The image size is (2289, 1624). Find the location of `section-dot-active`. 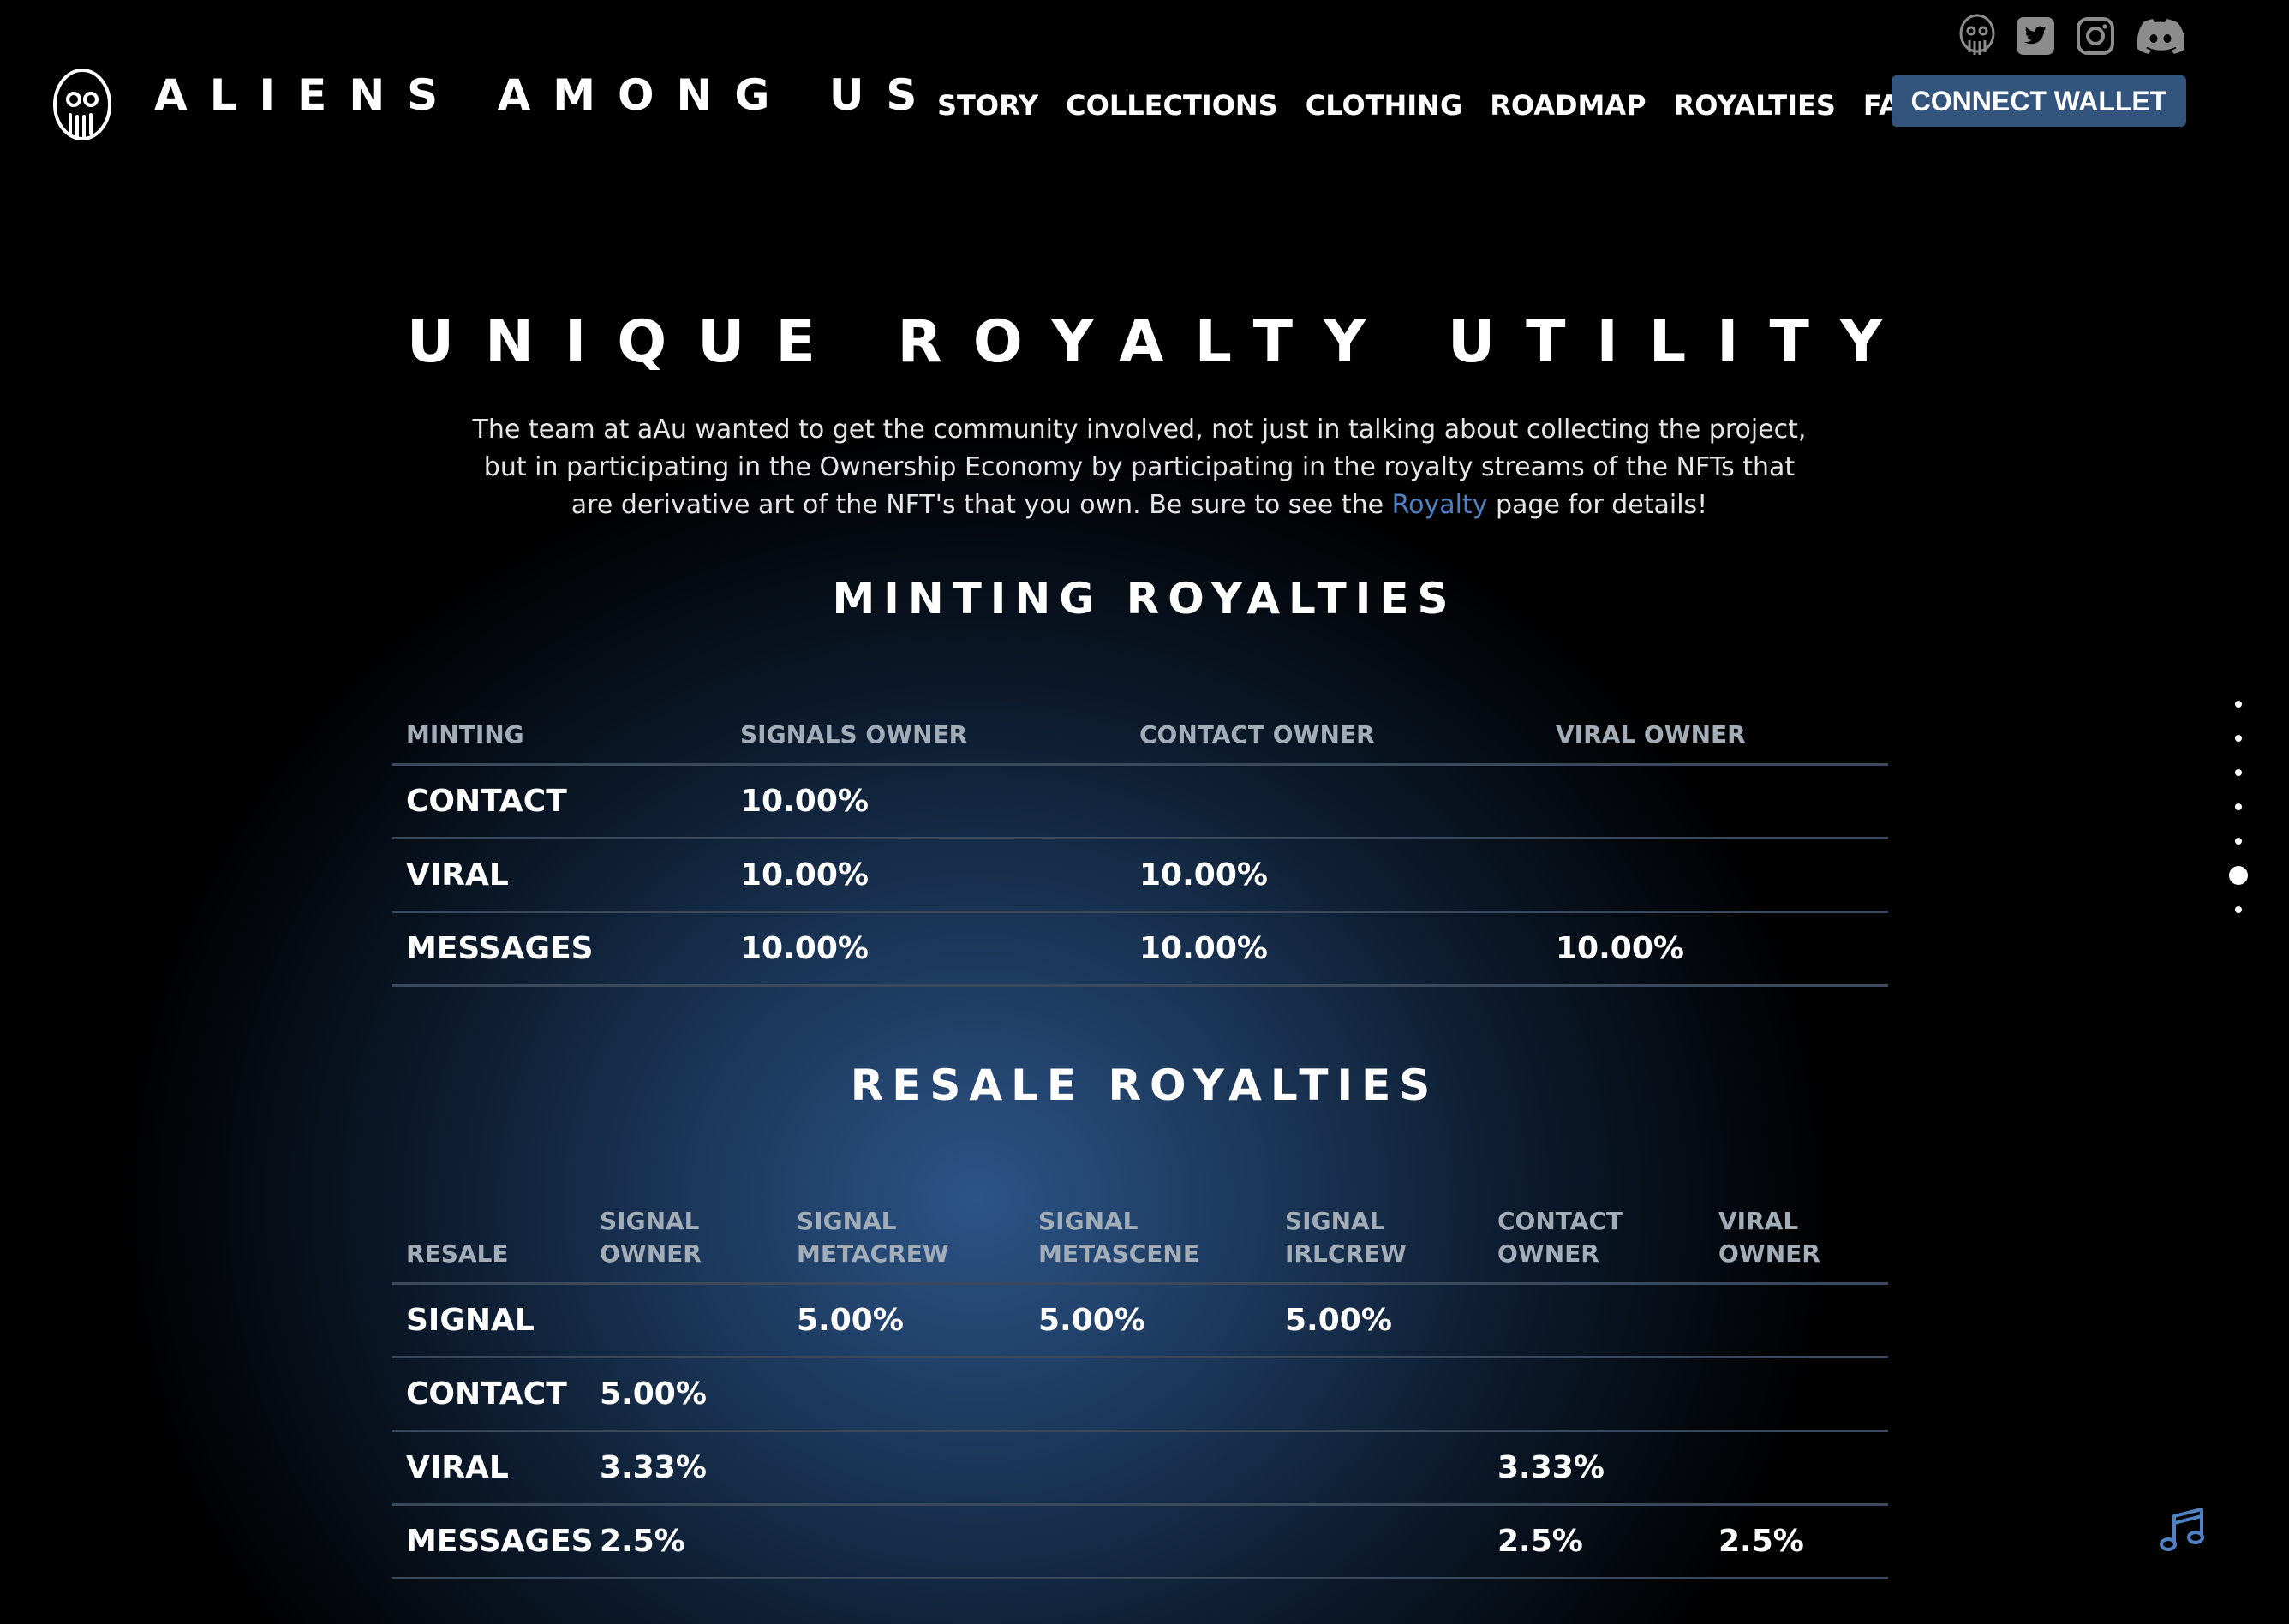

section-dot-active is located at coordinates (2238, 875).